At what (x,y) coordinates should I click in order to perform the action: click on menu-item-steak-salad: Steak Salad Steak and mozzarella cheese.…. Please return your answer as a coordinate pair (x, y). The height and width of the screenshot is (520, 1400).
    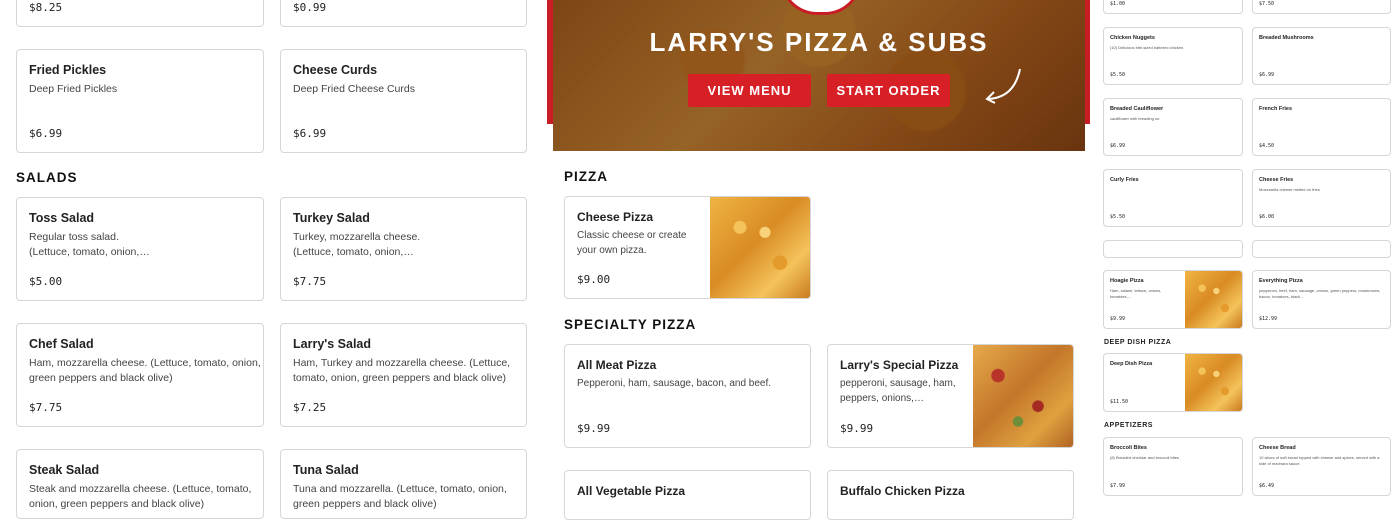
    Looking at the image, I should click on (140, 484).